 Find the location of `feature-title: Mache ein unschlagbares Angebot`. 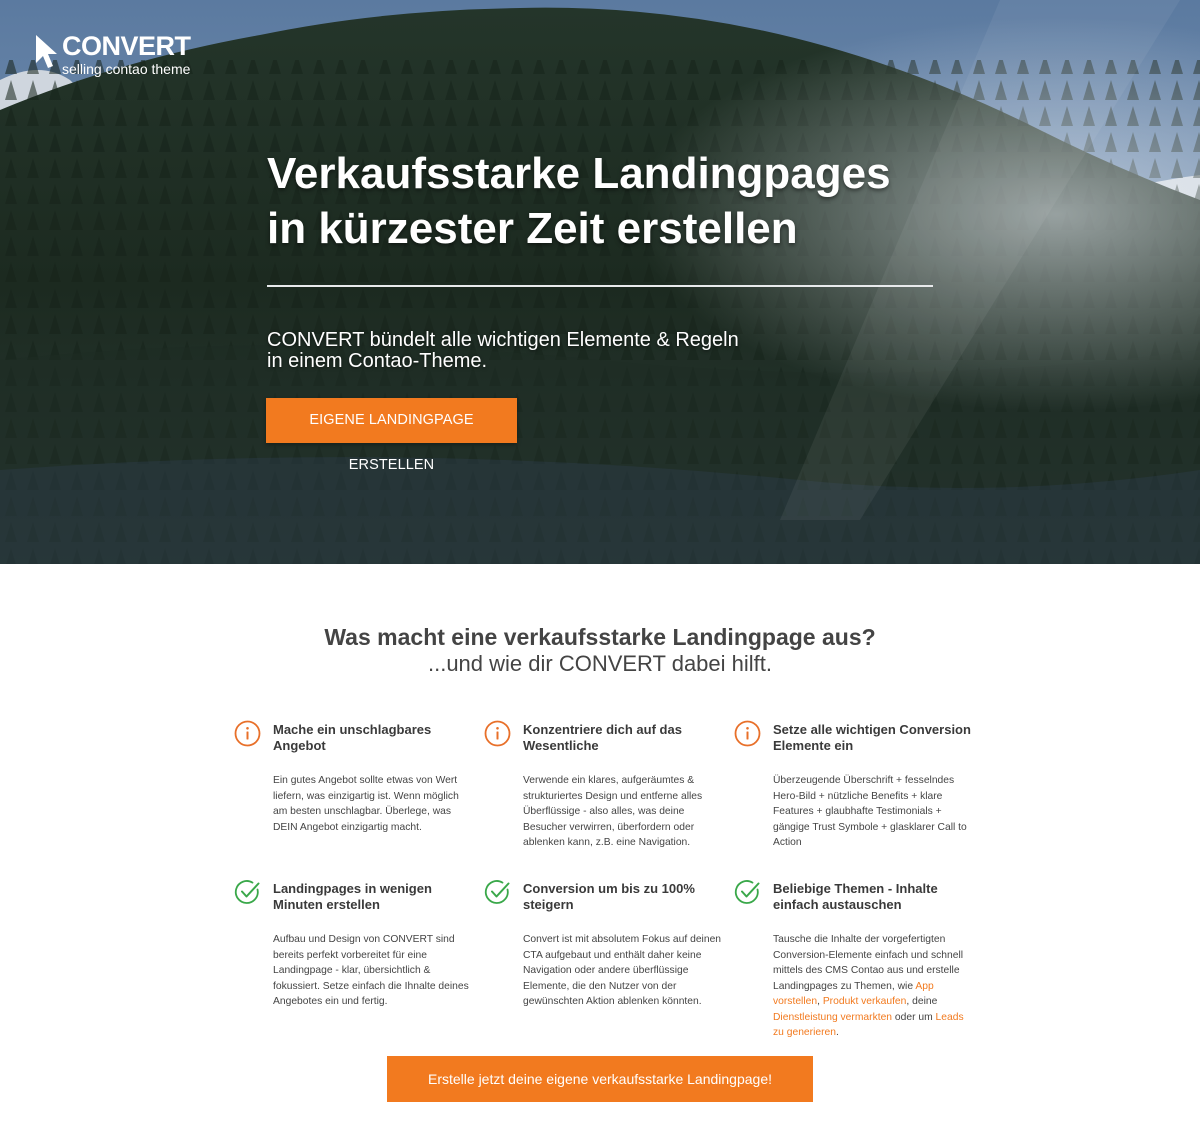

feature-title: Mache ein unschlagbares Angebot is located at coordinates (352, 737).